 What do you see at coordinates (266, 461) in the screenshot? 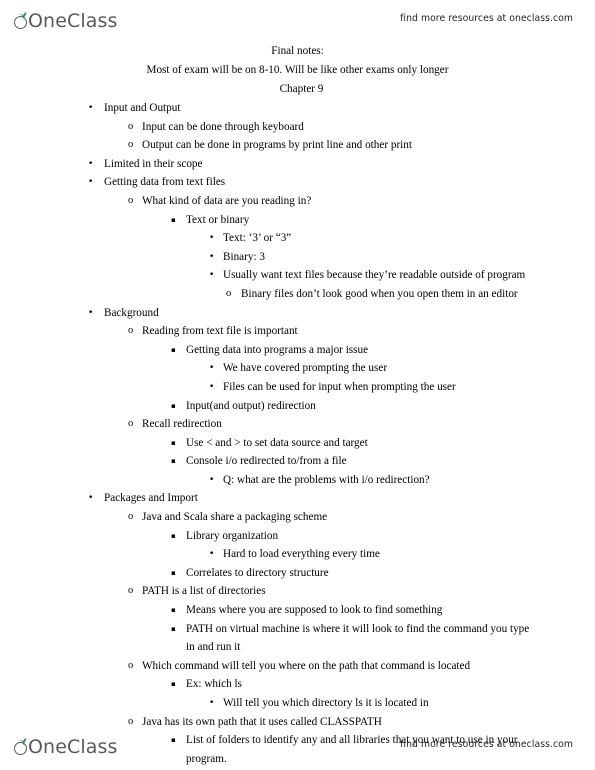
I see `outline-item-text: Console i/o redirected to/from a file` at bounding box center [266, 461].